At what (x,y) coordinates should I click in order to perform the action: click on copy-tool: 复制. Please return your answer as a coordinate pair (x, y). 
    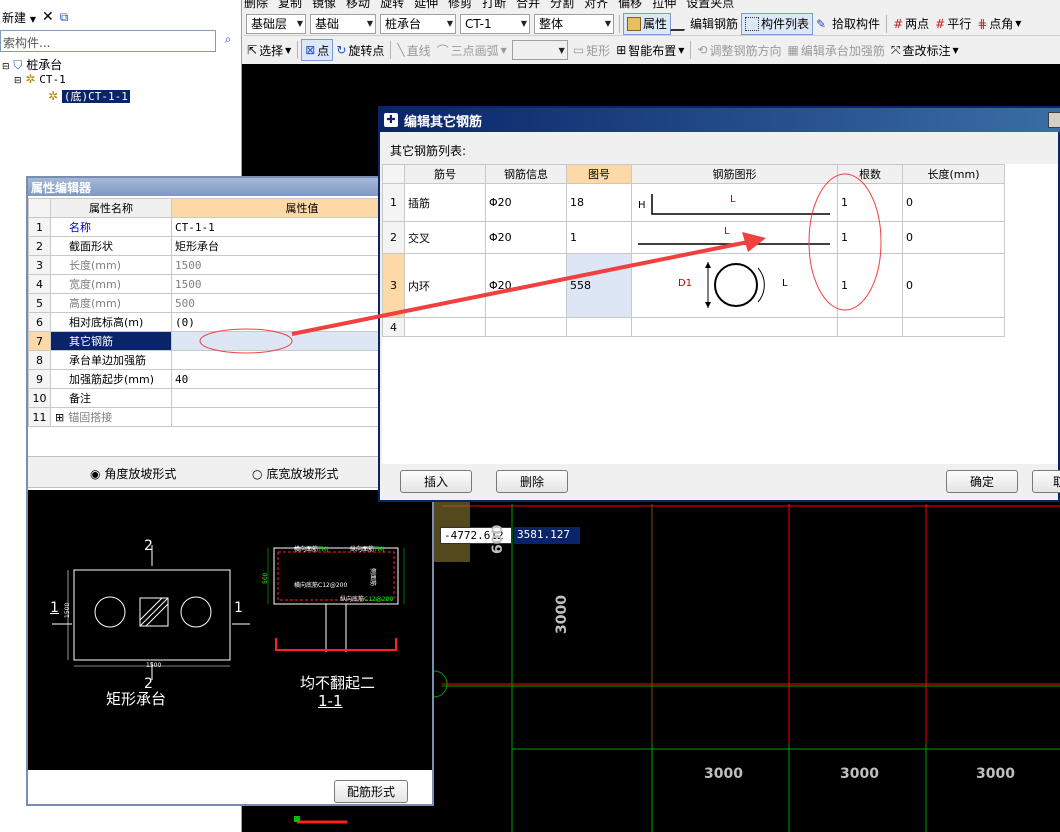
    Looking at the image, I should click on (290, 5).